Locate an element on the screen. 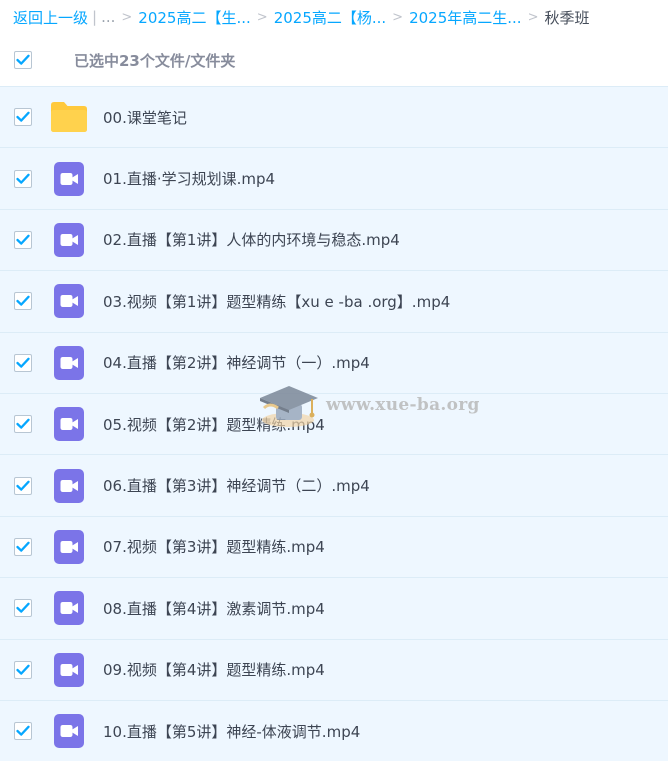 The width and height of the screenshot is (668, 772). file-name: 00.课堂笔记 is located at coordinates (145, 117).